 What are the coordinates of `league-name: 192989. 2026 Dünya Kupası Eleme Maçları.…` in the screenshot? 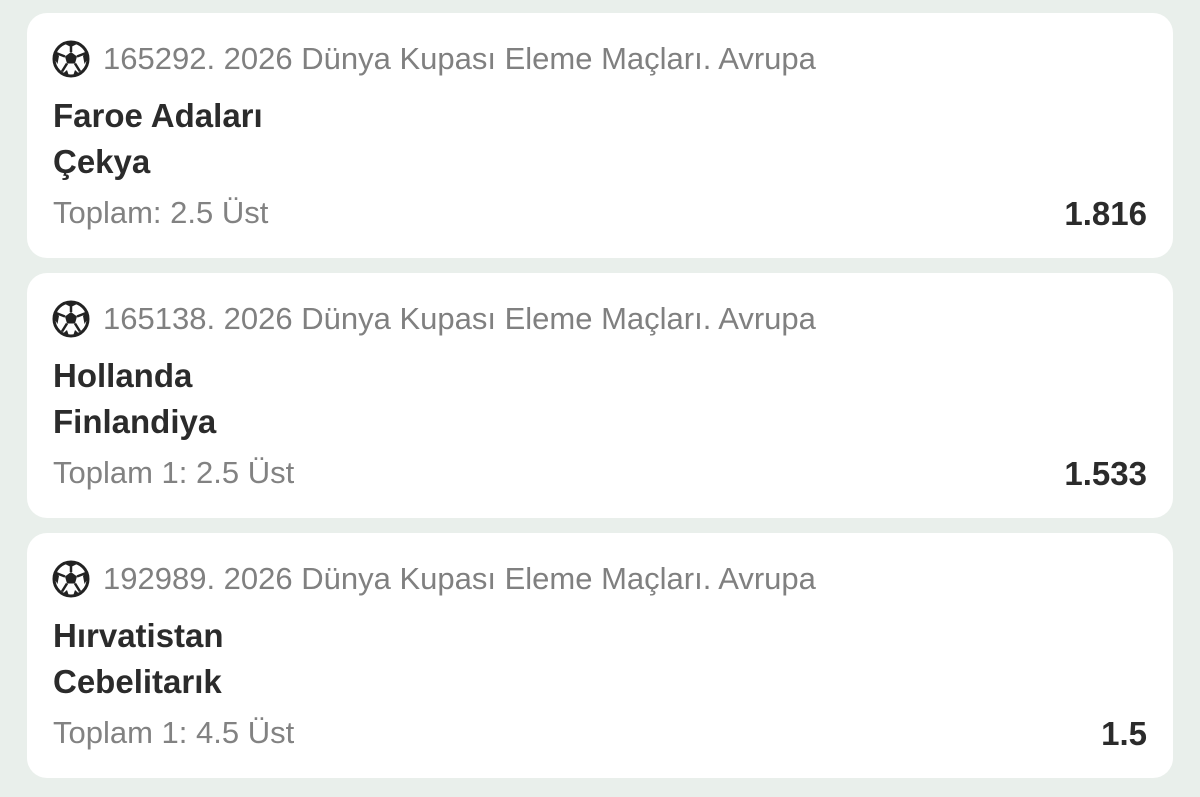 It's located at (459, 578).